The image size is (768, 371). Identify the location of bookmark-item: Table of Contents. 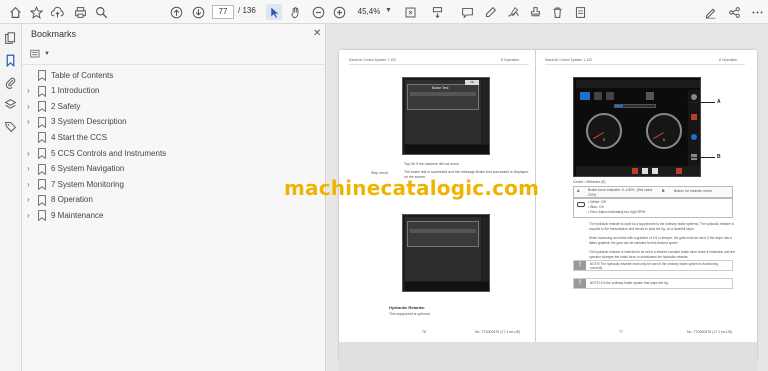
(172, 75).